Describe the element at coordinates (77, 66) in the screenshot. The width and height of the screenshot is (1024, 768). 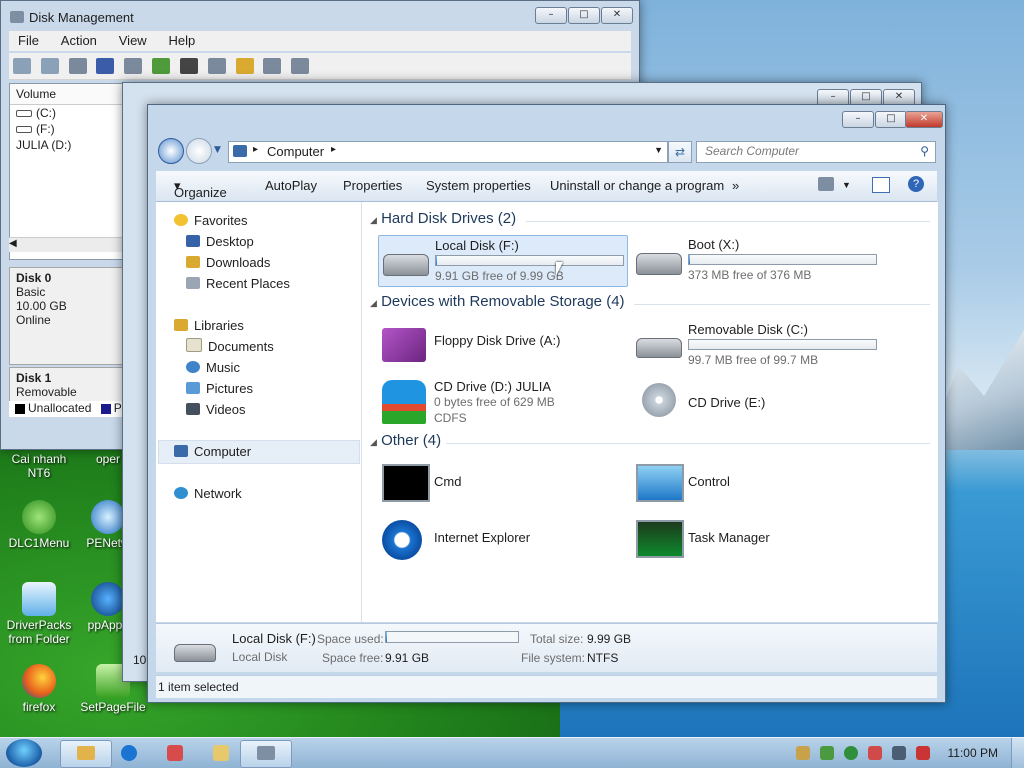
I see `console-tree-icon` at that location.